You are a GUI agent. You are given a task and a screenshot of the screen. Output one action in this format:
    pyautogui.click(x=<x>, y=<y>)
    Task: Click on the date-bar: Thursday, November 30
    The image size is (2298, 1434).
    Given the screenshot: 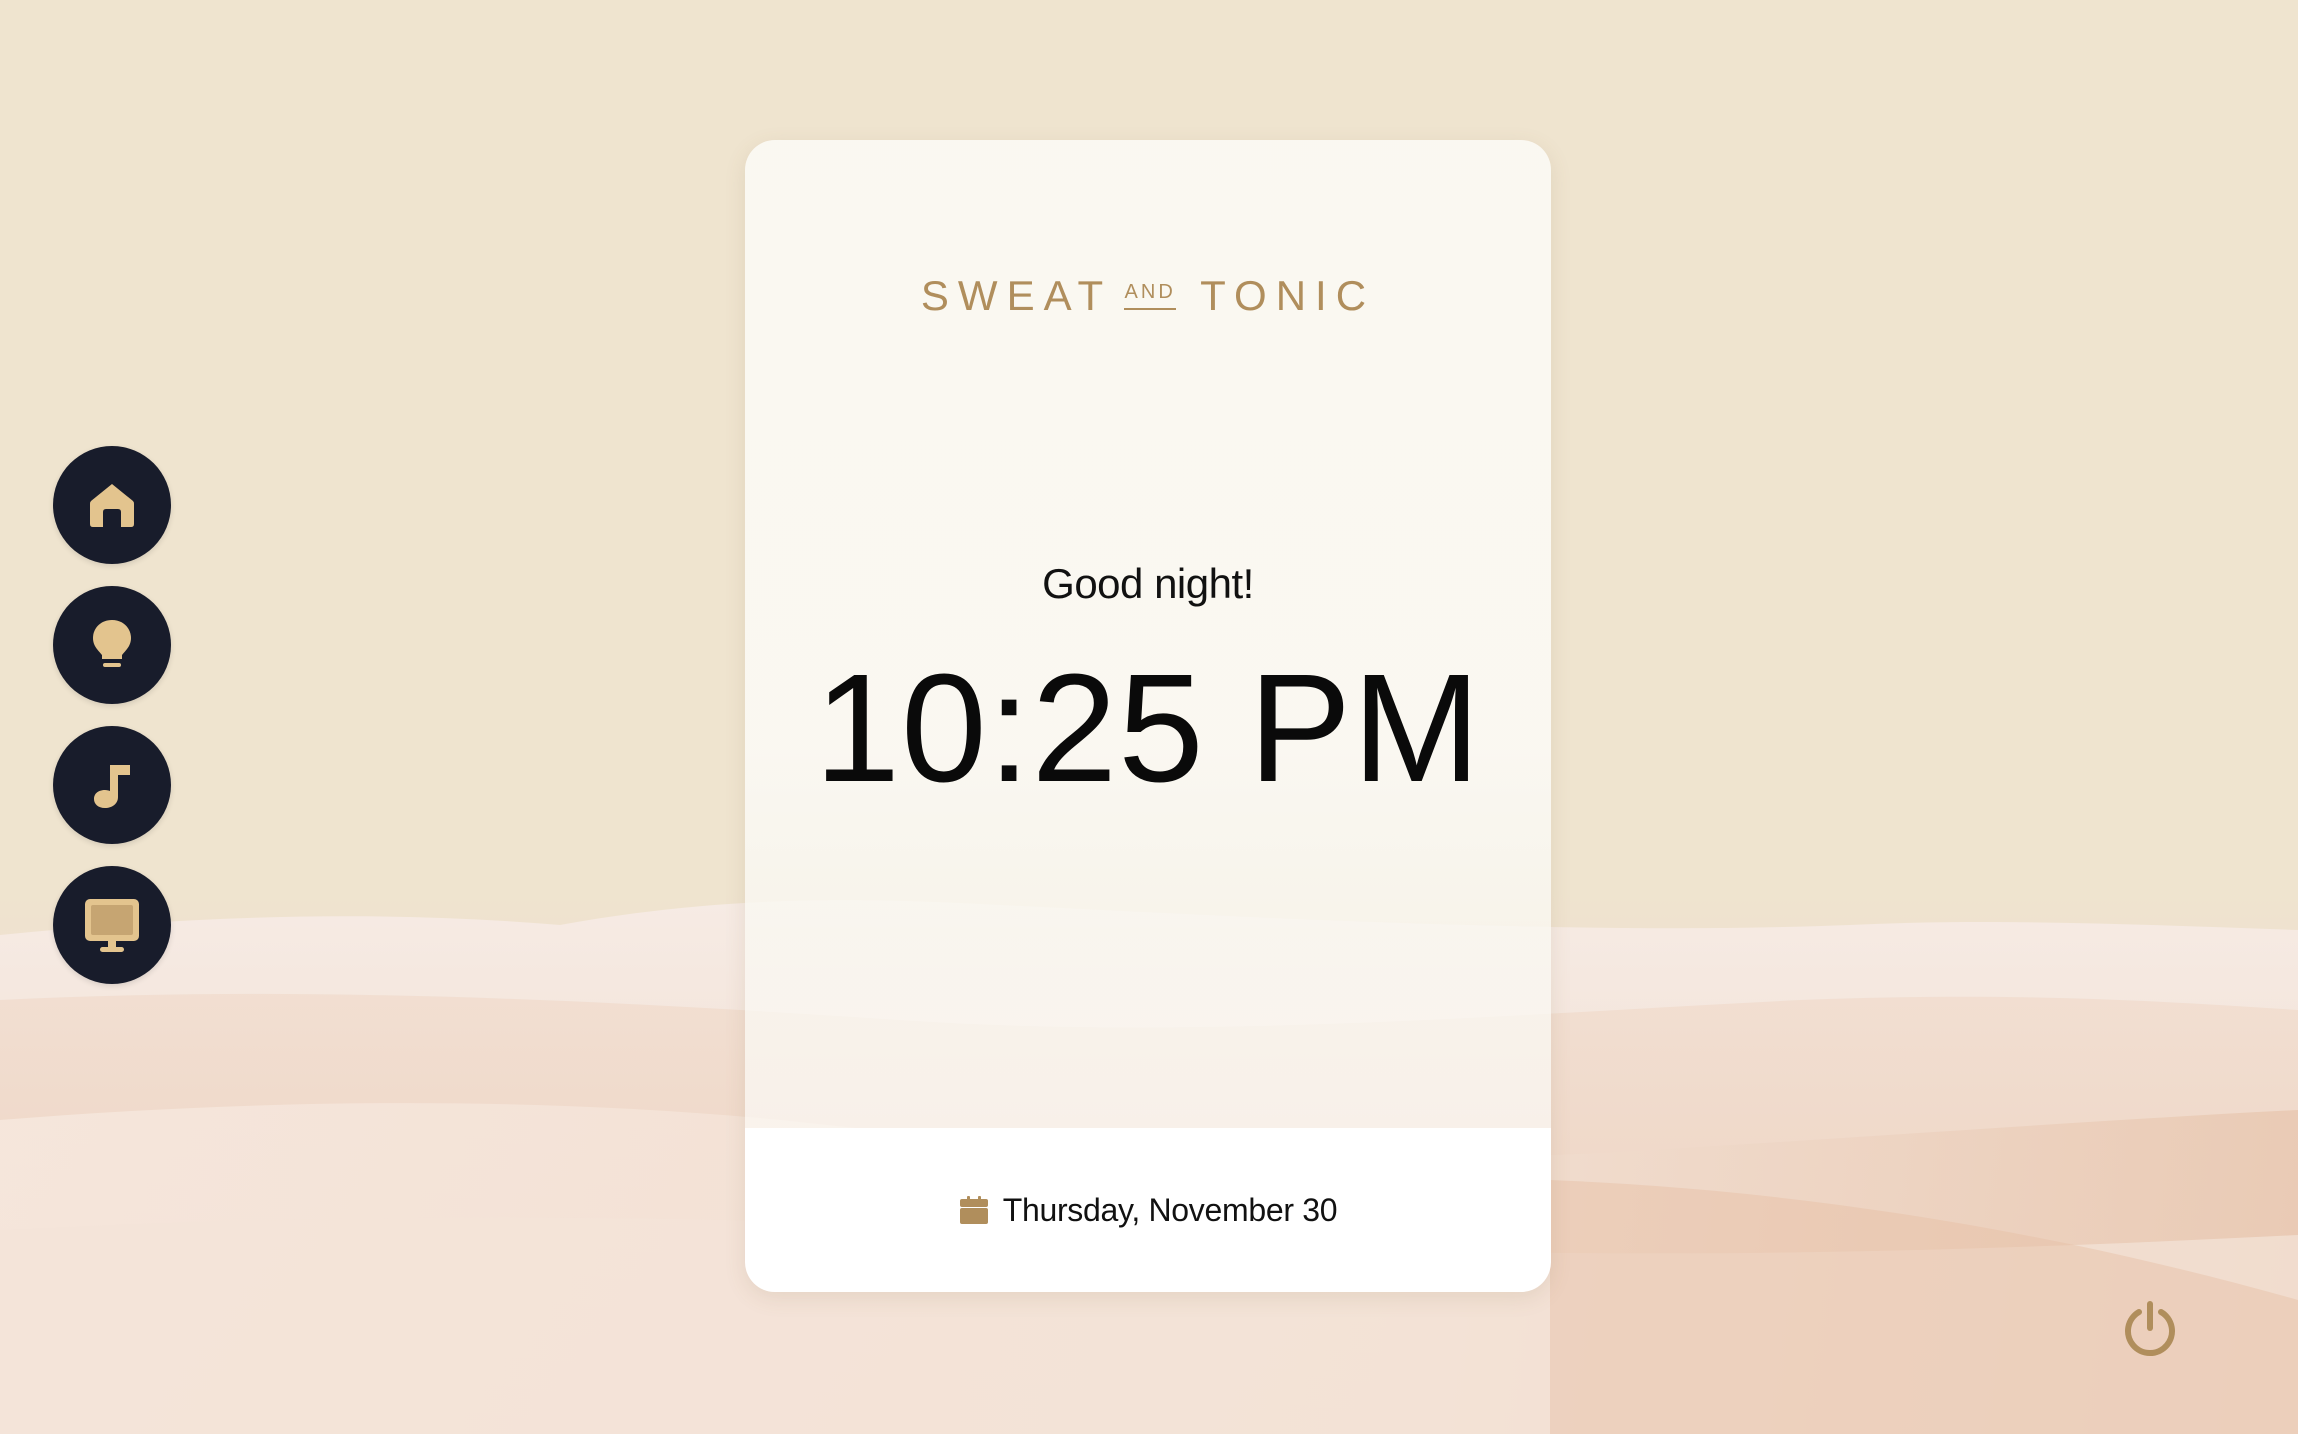 What is the action you would take?
    pyautogui.click(x=1148, y=1210)
    